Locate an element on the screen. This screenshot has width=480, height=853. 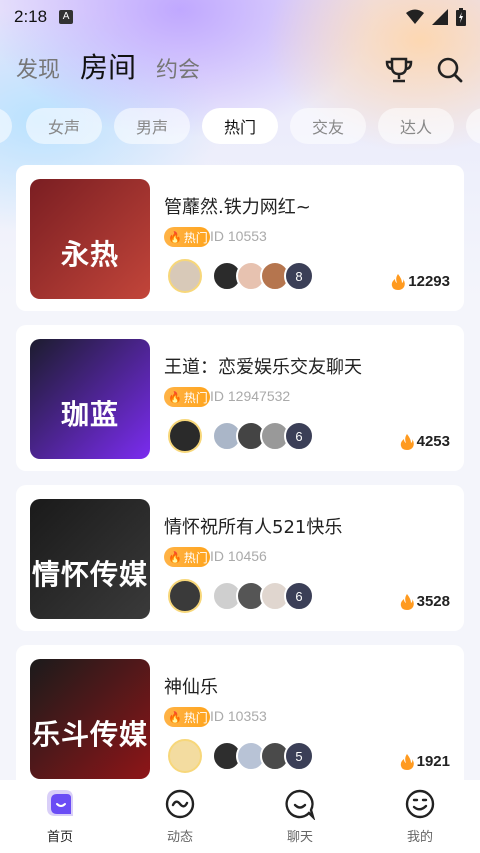
wave-icon is located at coordinates (180, 804).